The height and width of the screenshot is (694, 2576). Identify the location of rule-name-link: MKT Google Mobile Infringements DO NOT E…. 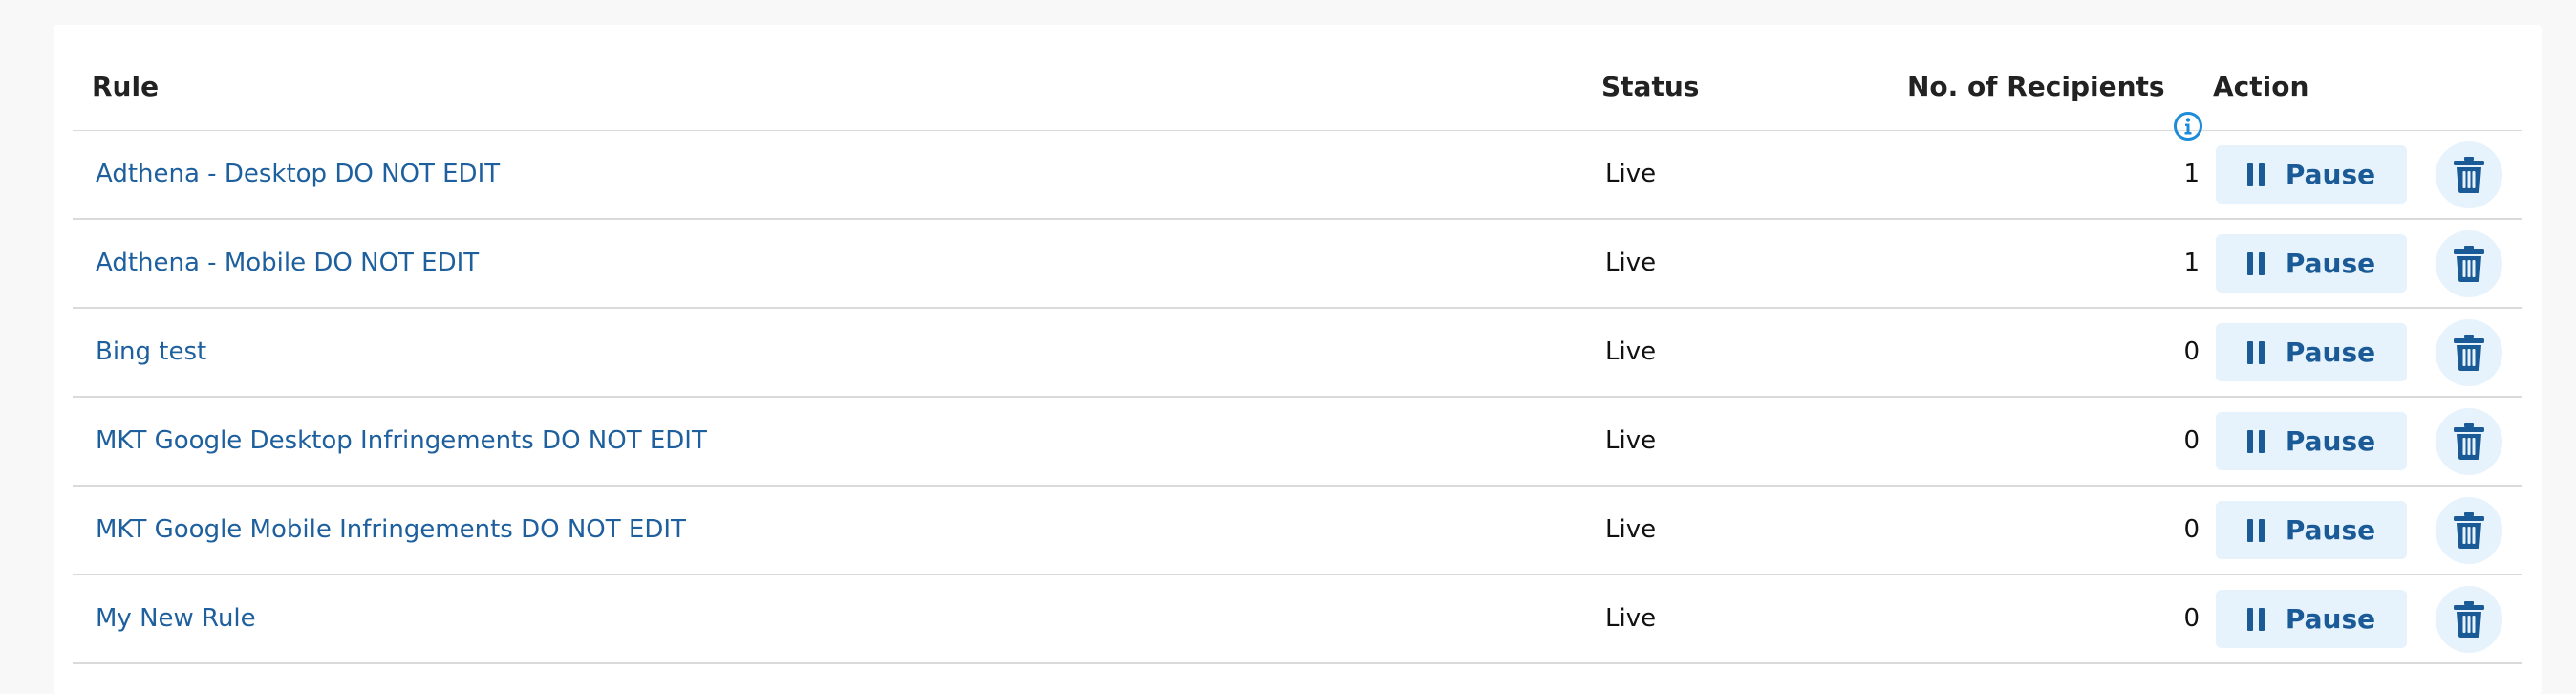
(391, 530).